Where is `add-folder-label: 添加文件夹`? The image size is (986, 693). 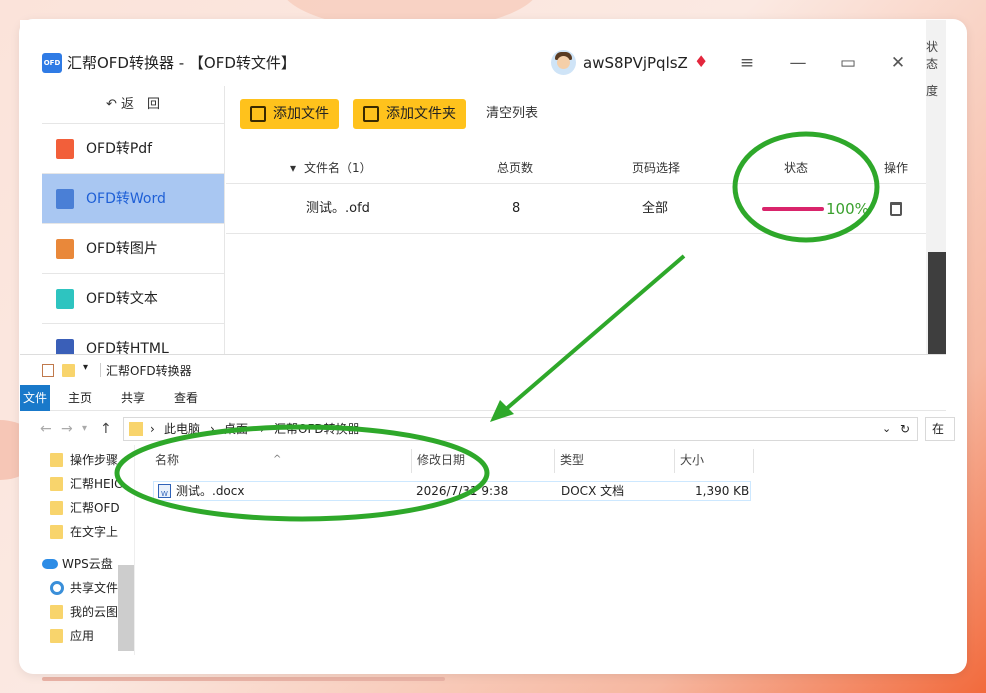
add-folder-label: 添加文件夹 is located at coordinates (421, 114).